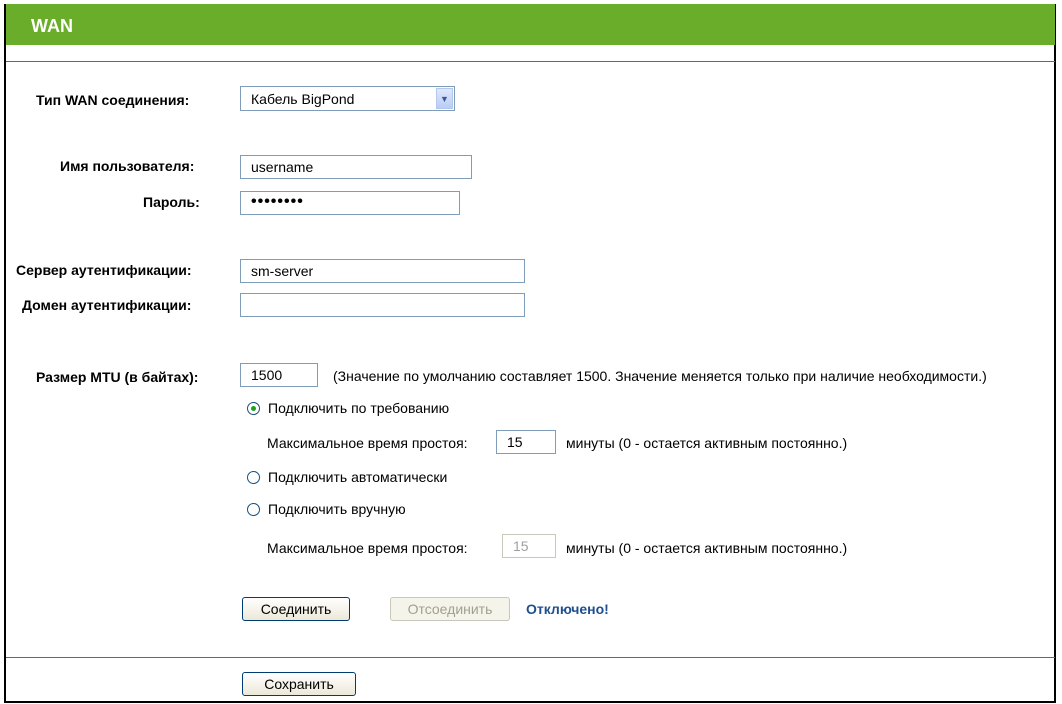 The image size is (1062, 704). What do you see at coordinates (529, 546) in the screenshot?
I see `manual-idle-time-field: 15` at bounding box center [529, 546].